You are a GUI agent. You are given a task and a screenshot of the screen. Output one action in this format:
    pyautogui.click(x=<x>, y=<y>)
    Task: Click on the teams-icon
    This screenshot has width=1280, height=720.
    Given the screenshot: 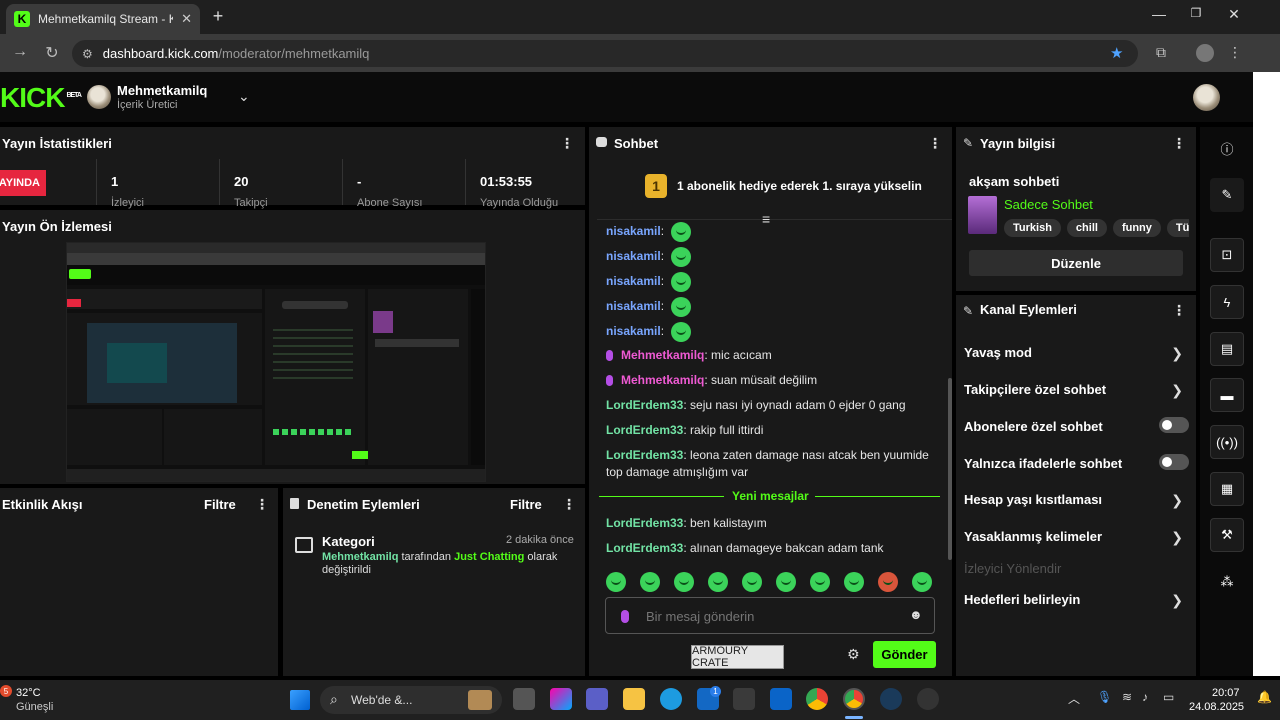 What is the action you would take?
    pyautogui.click(x=597, y=699)
    